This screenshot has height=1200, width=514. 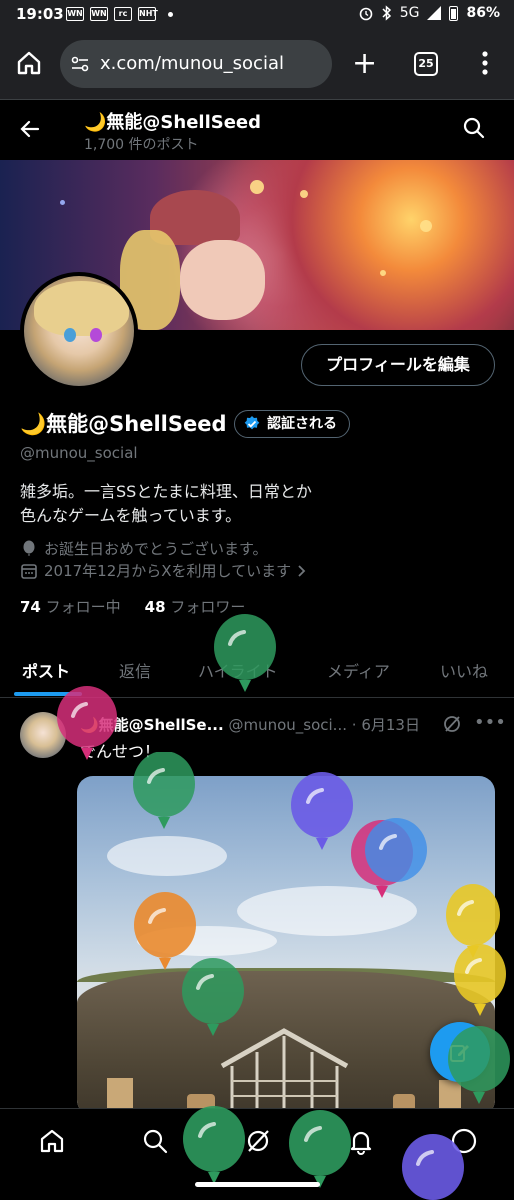 I want to click on more-notifications-dot-icon, so click(x=170, y=14).